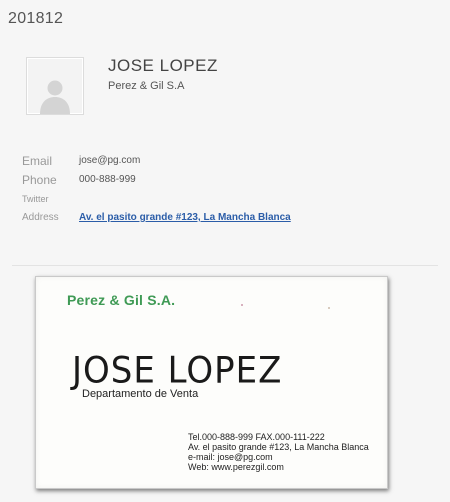  I want to click on address-label: Address, so click(40, 217).